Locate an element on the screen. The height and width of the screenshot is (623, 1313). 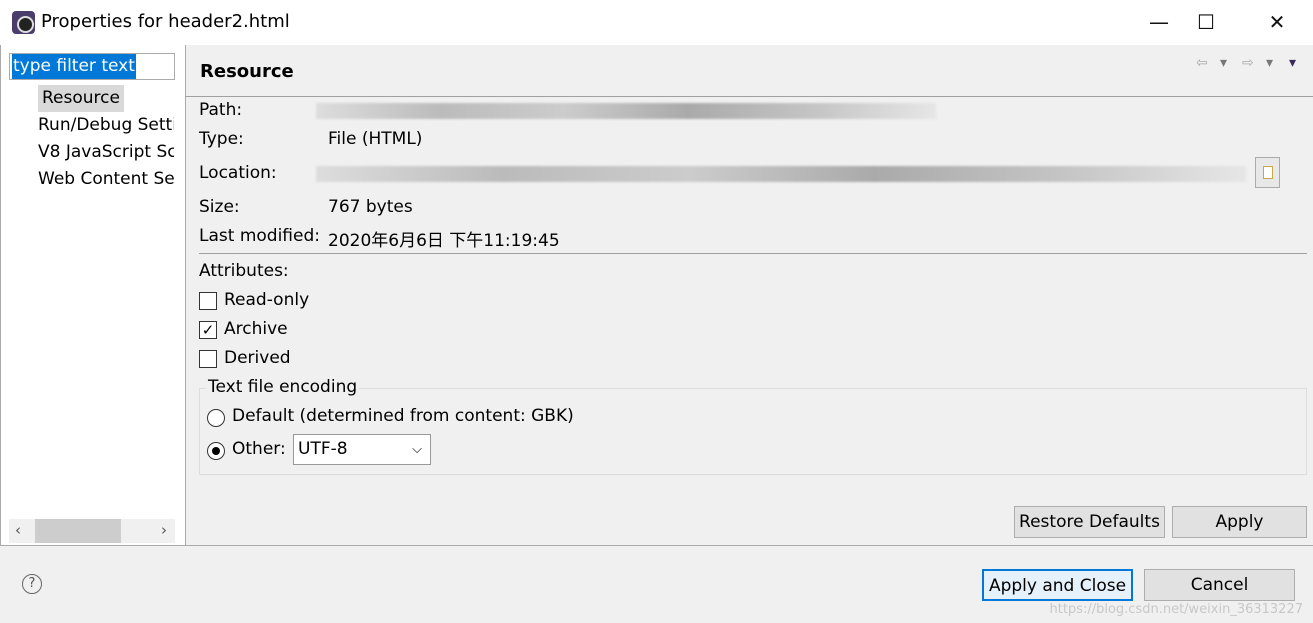
other-encoding-label: Other: is located at coordinates (259, 449).